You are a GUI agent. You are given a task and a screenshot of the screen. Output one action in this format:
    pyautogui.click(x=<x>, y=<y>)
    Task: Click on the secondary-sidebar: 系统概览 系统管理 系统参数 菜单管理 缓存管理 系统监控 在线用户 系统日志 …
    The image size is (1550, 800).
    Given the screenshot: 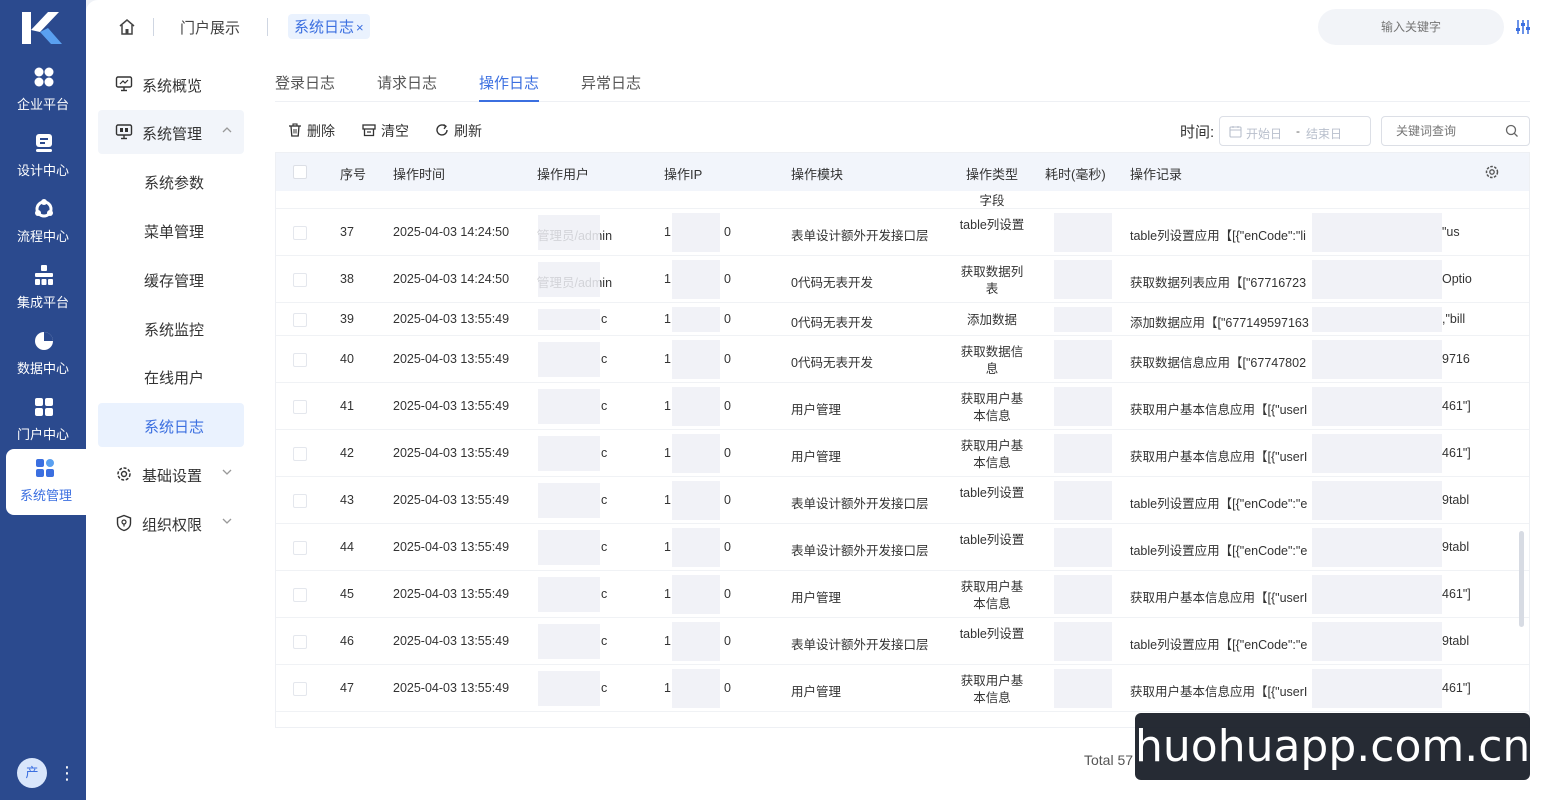 What is the action you would take?
    pyautogui.click(x=176, y=427)
    